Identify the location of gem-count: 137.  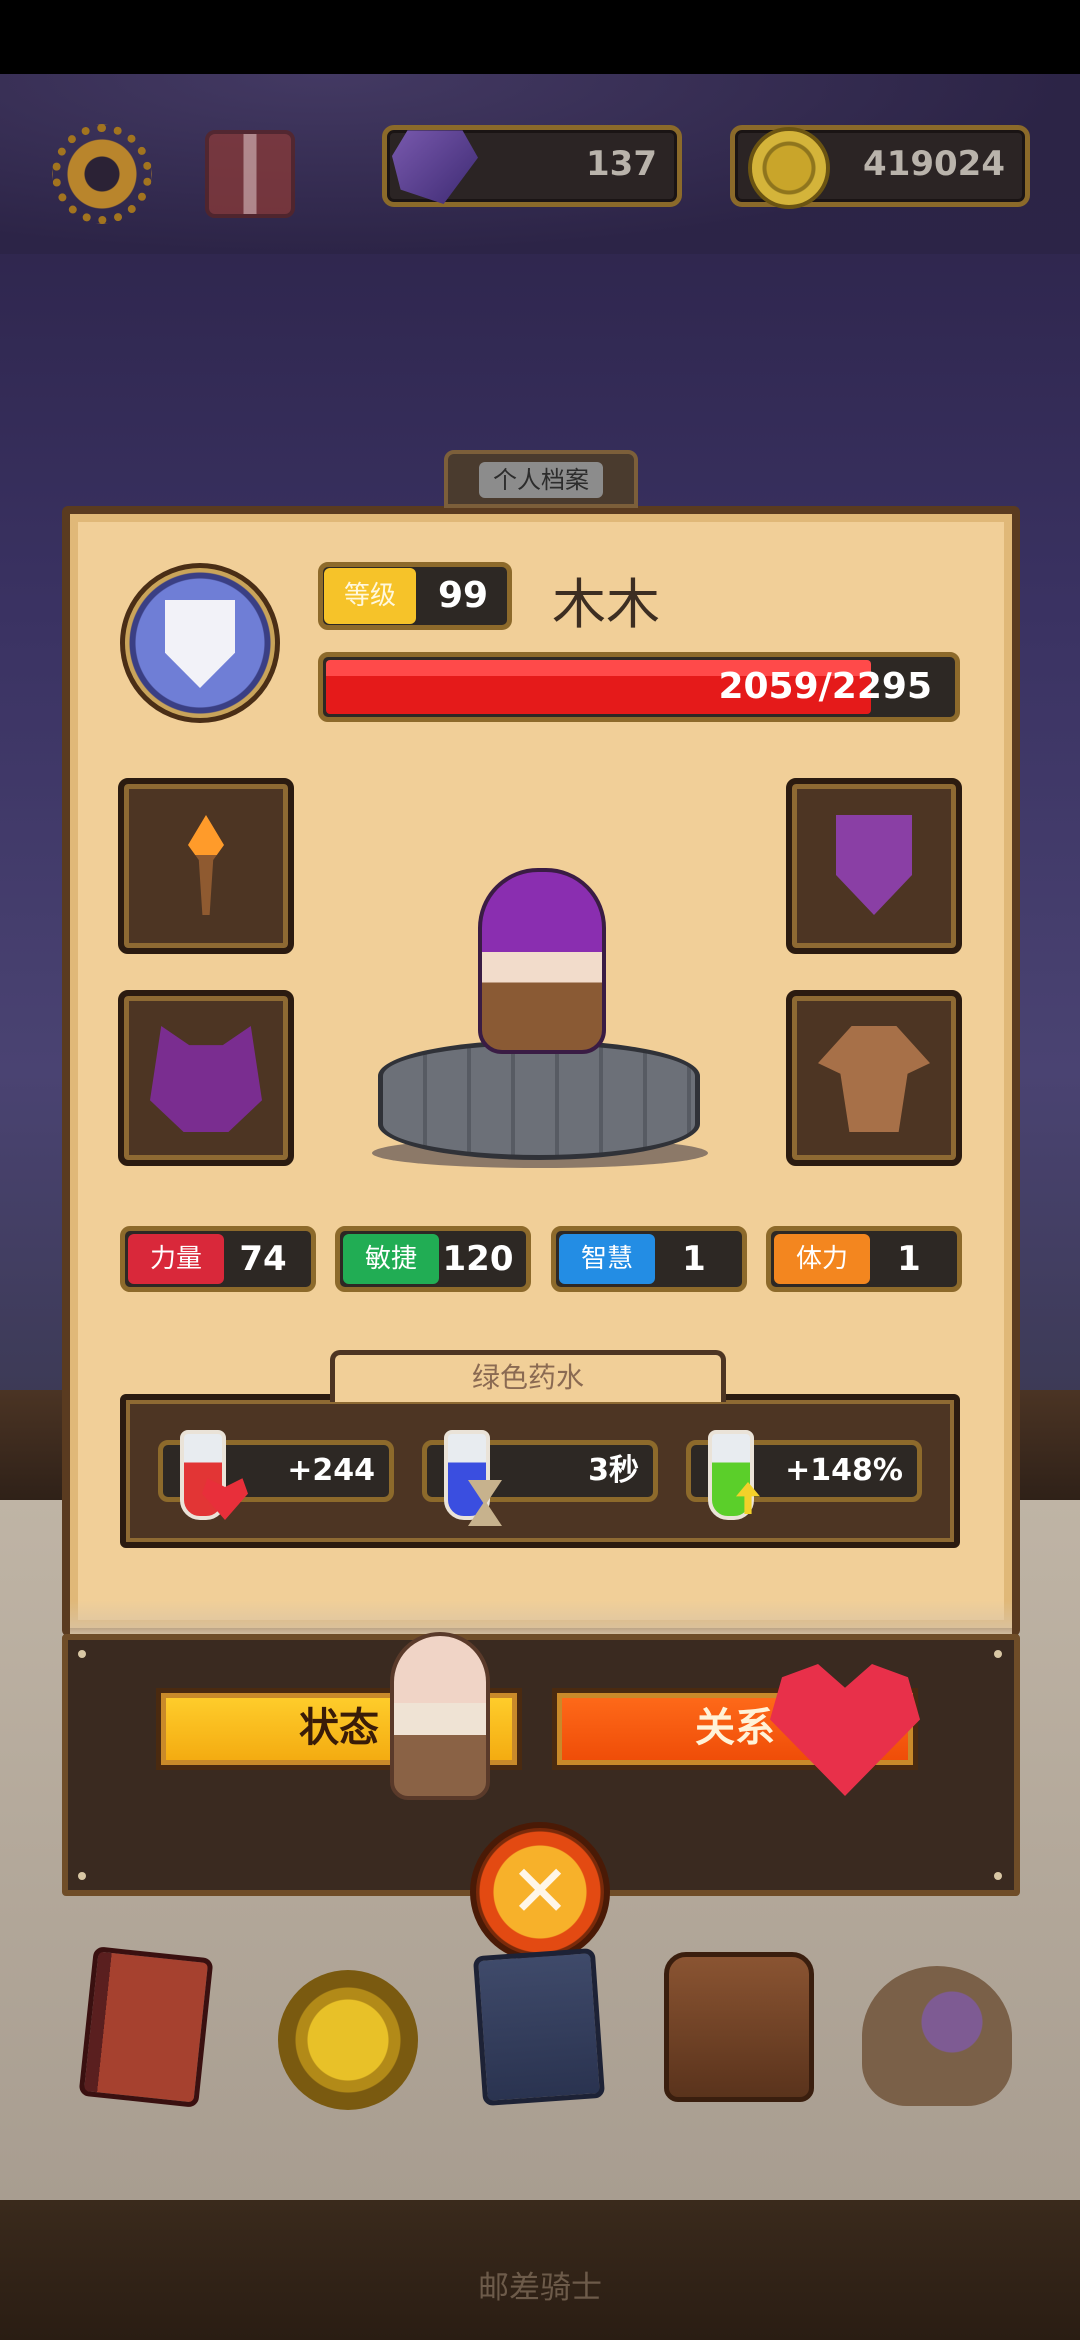
(621, 164).